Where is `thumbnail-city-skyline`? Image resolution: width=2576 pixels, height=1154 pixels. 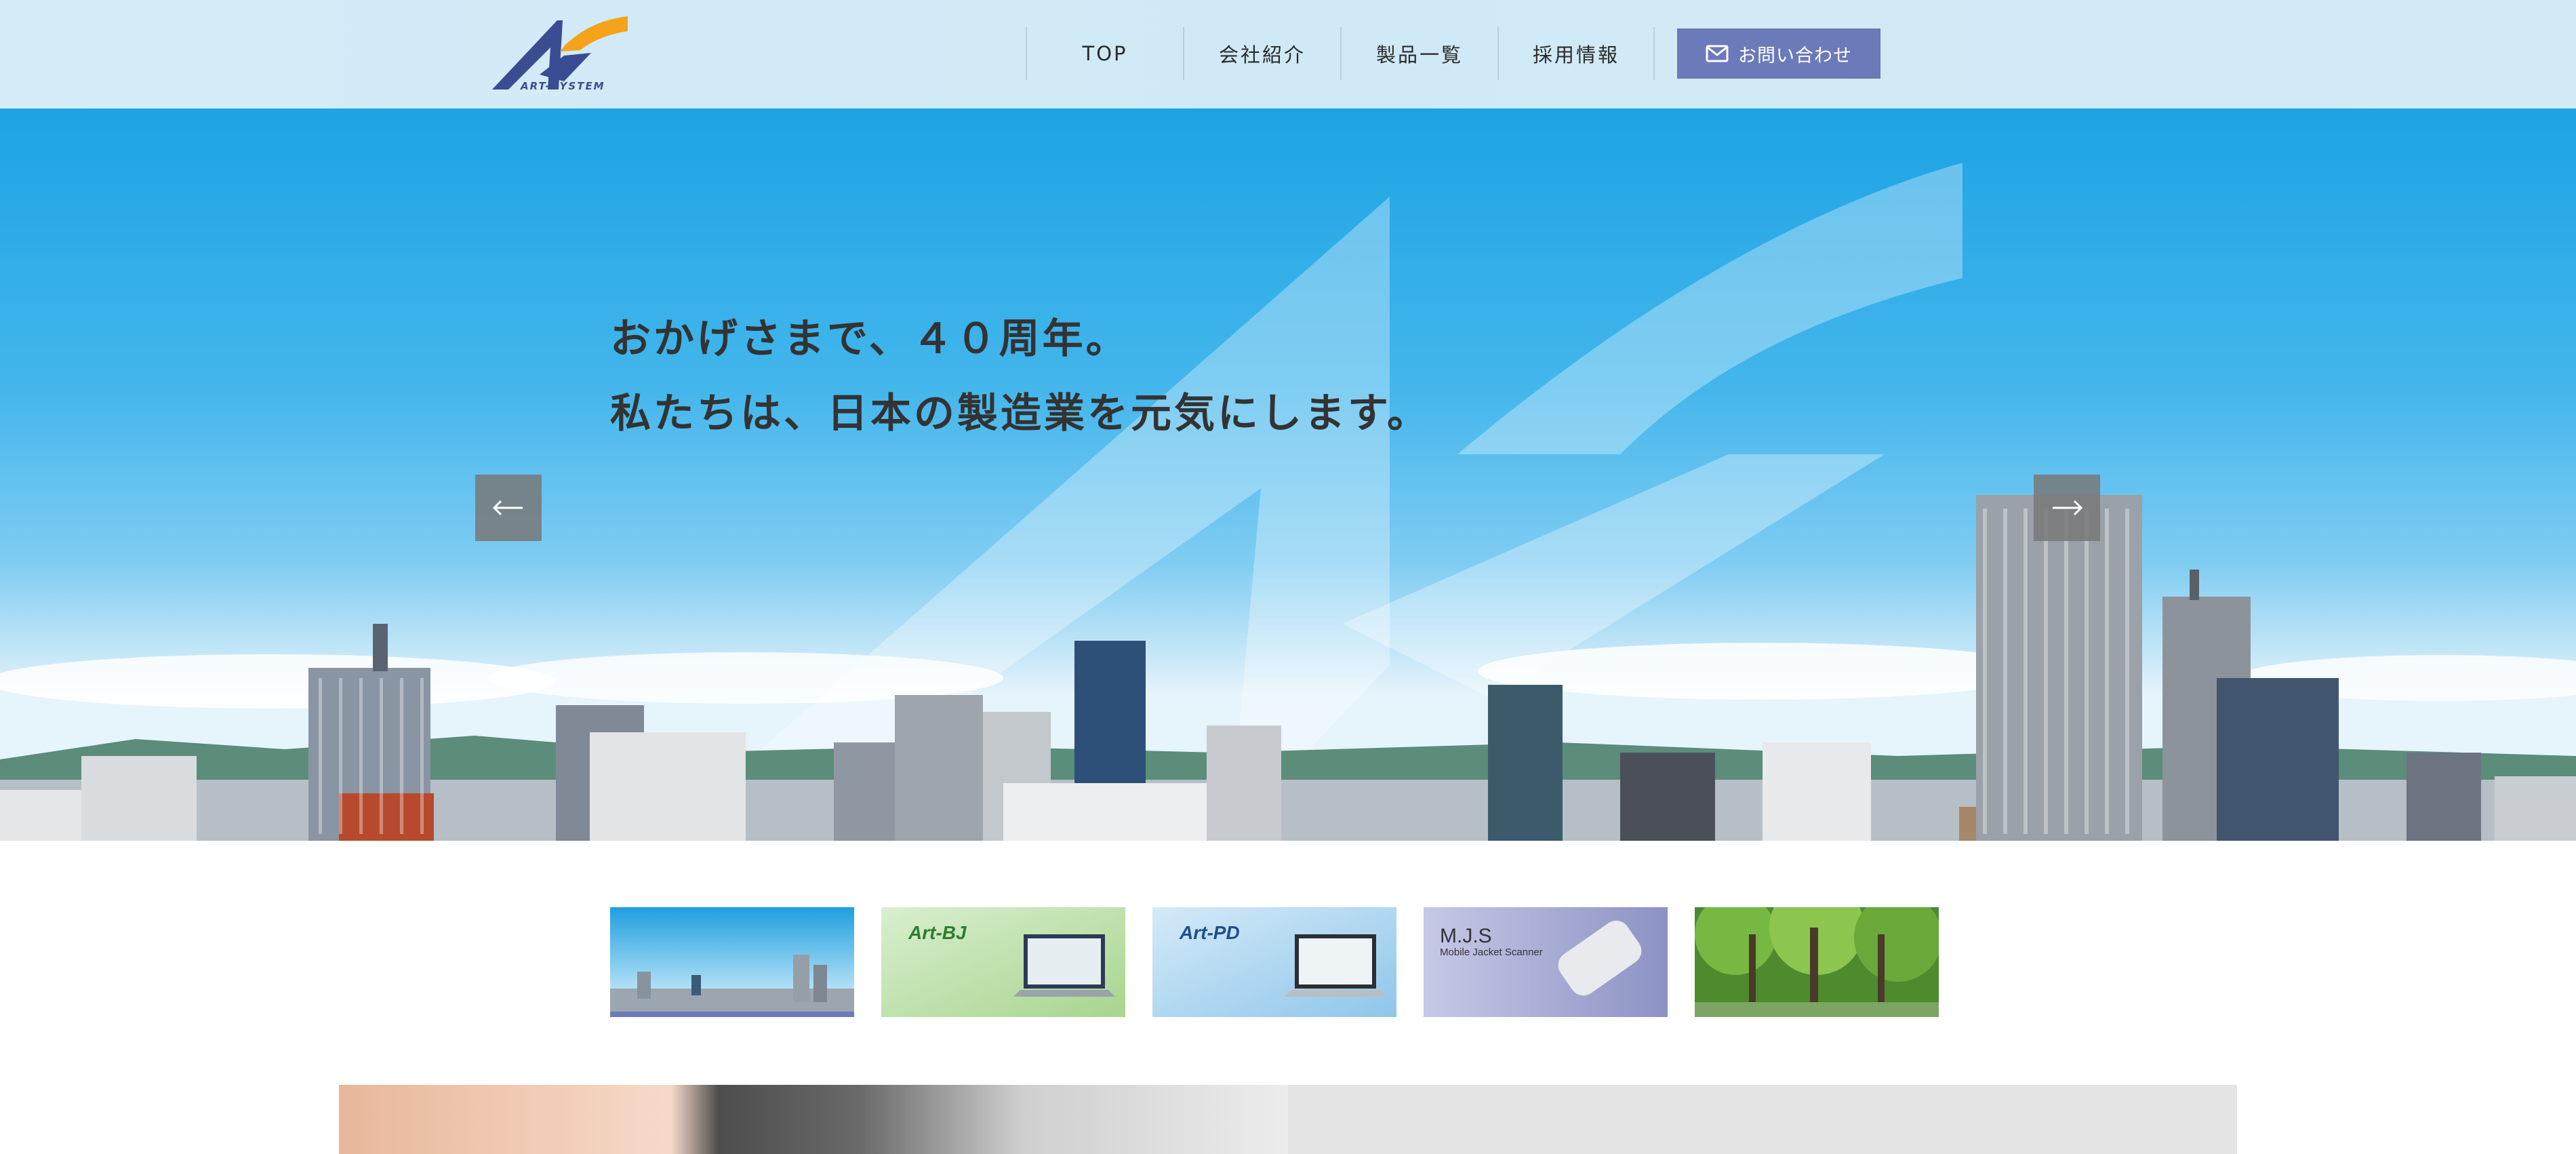 thumbnail-city-skyline is located at coordinates (732, 962).